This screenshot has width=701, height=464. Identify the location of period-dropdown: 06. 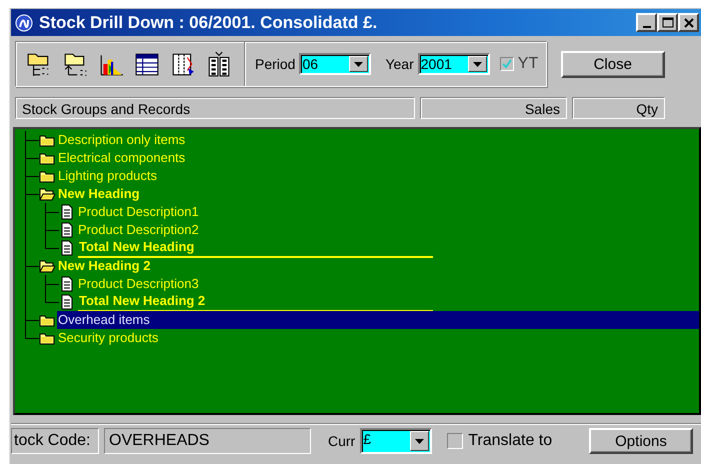
(335, 64).